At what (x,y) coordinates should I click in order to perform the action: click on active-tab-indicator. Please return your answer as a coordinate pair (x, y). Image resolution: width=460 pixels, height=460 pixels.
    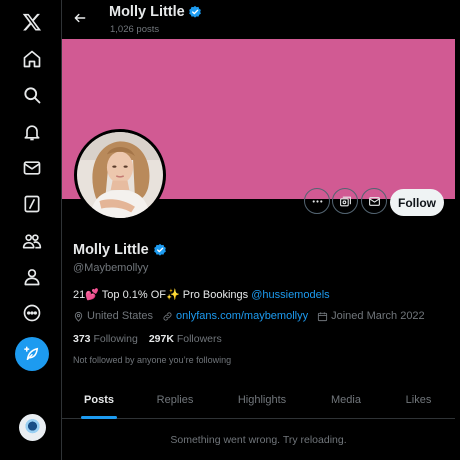
    Looking at the image, I should click on (99, 417).